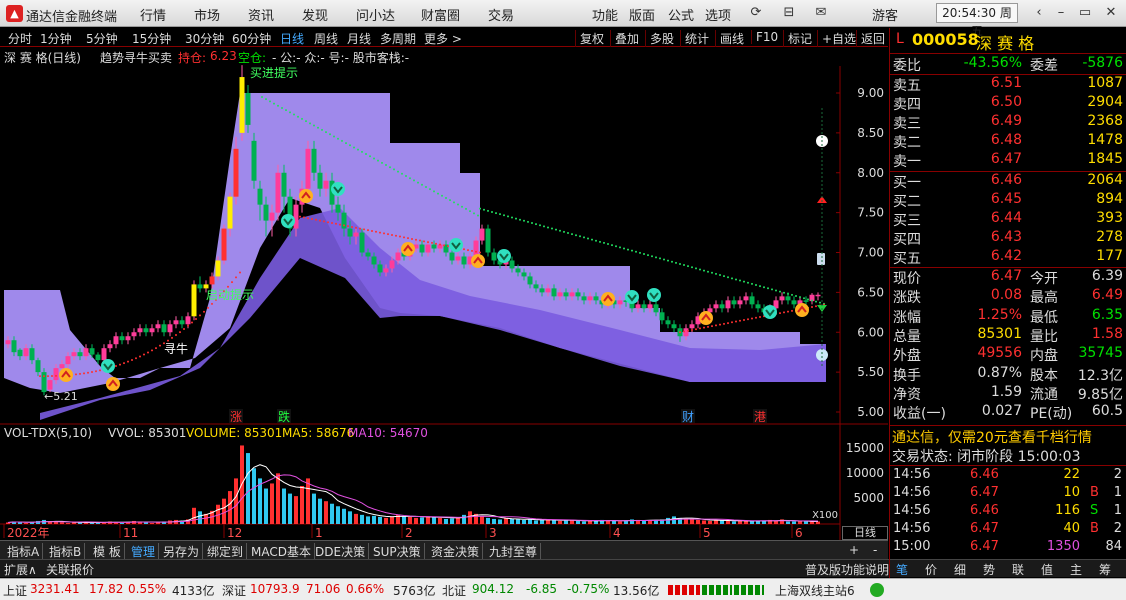 Image resolution: width=1126 pixels, height=600 pixels. I want to click on menu-gongneng: 功能, so click(605, 14).